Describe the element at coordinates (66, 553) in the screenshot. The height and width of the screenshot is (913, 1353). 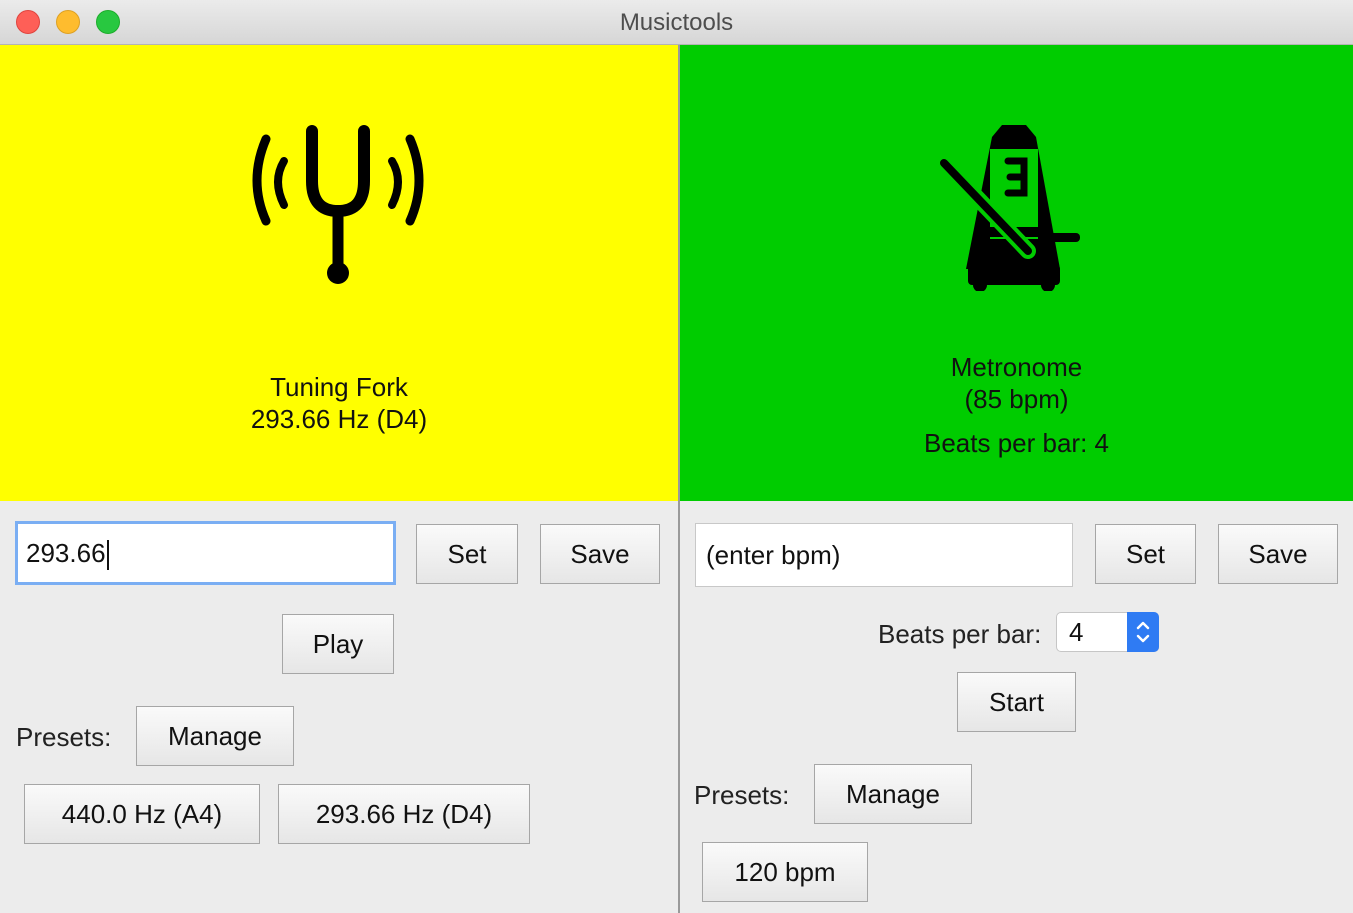
I see `frequency-input-value: 293.66` at that location.